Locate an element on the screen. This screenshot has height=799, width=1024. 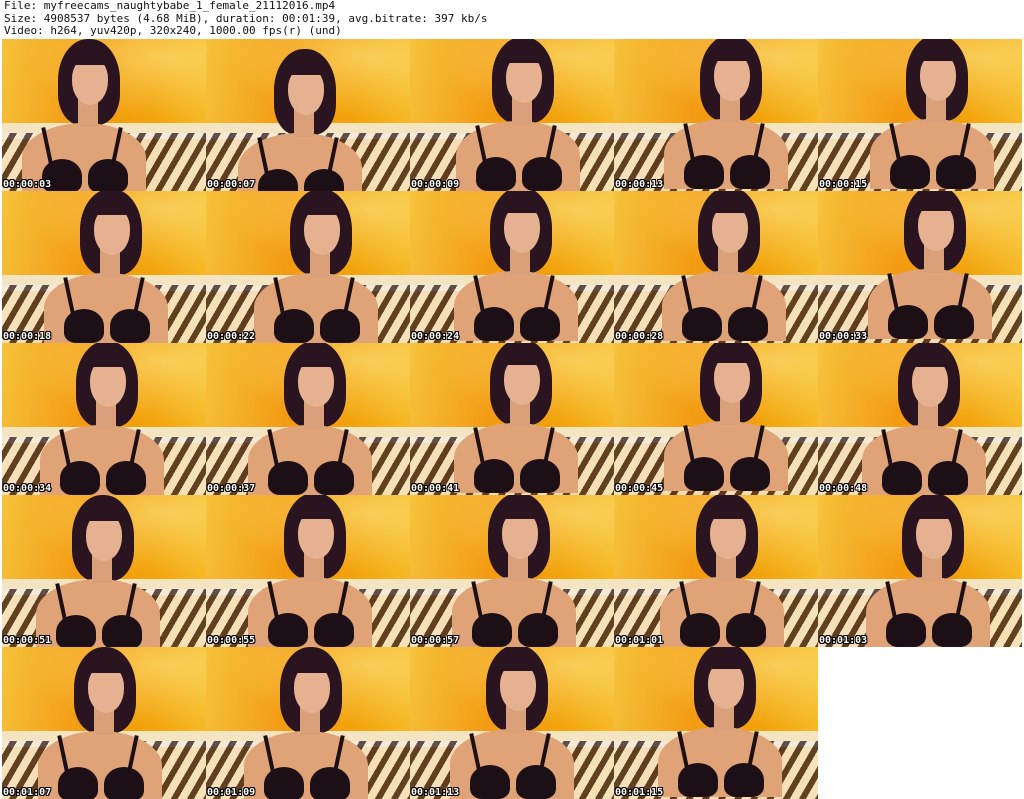
video-thumbnail: 00:00:41 is located at coordinates (512, 419).